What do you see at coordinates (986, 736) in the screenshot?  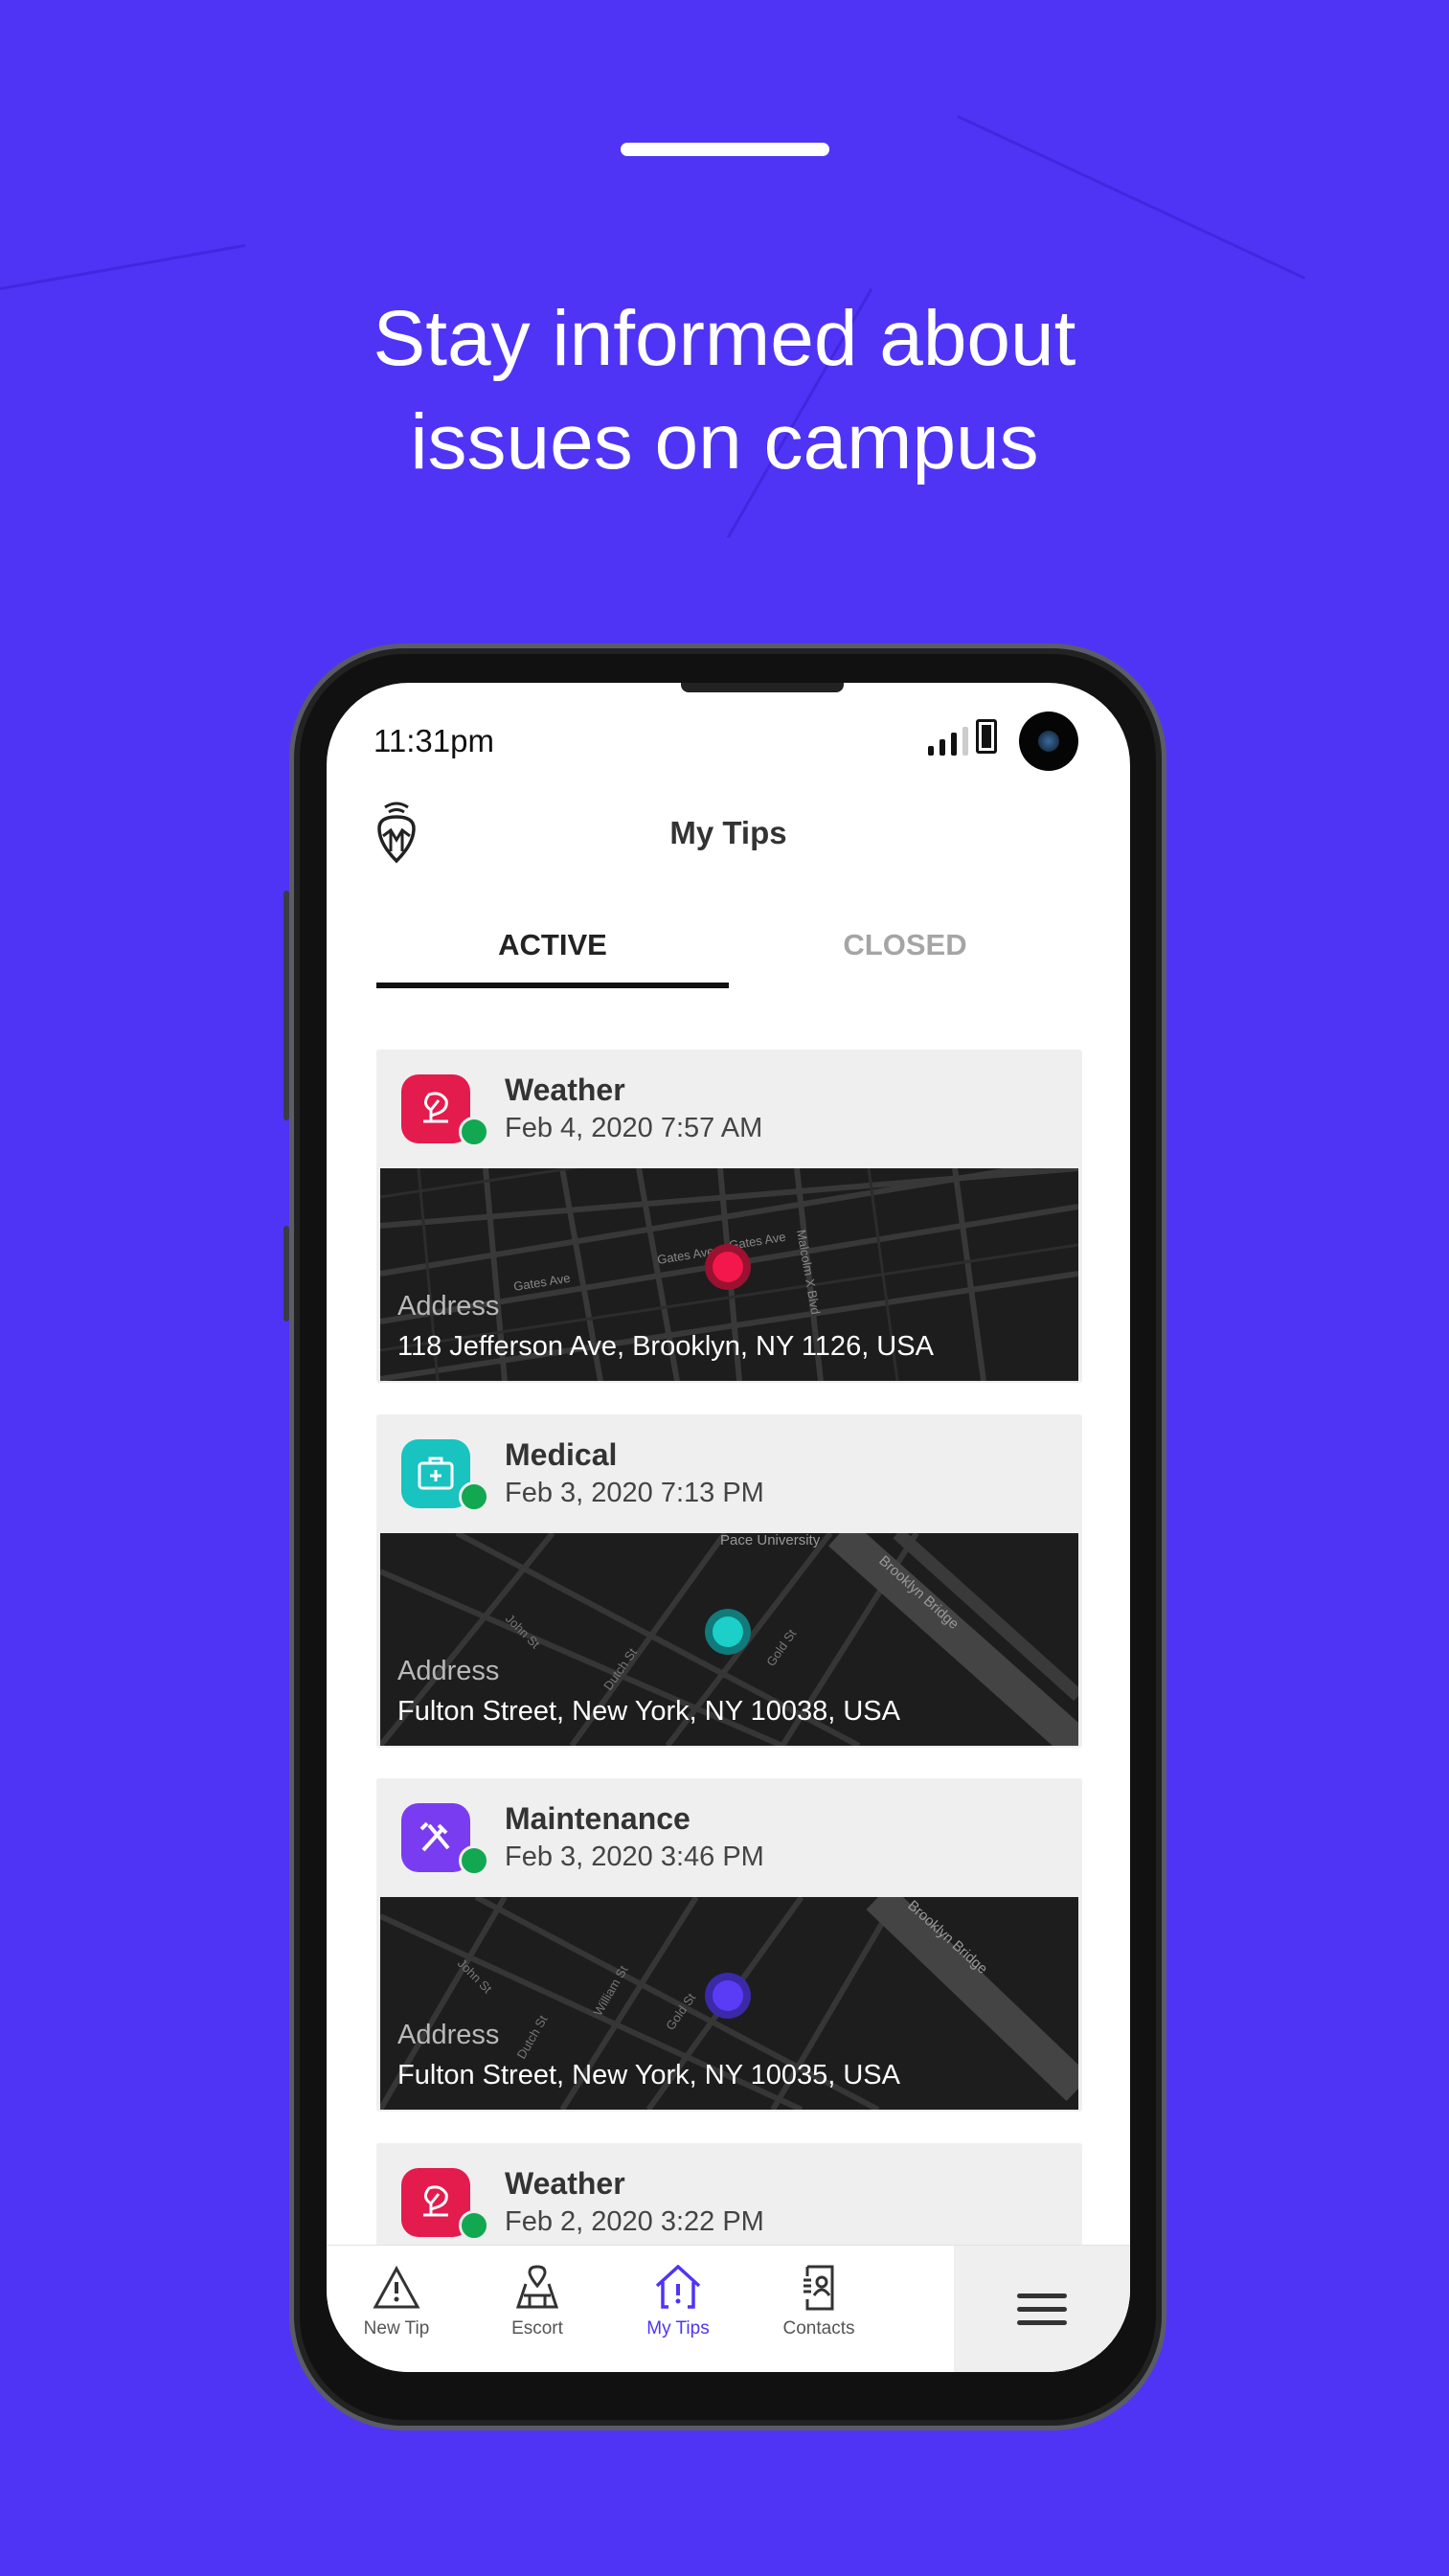 I see `battery-icon` at bounding box center [986, 736].